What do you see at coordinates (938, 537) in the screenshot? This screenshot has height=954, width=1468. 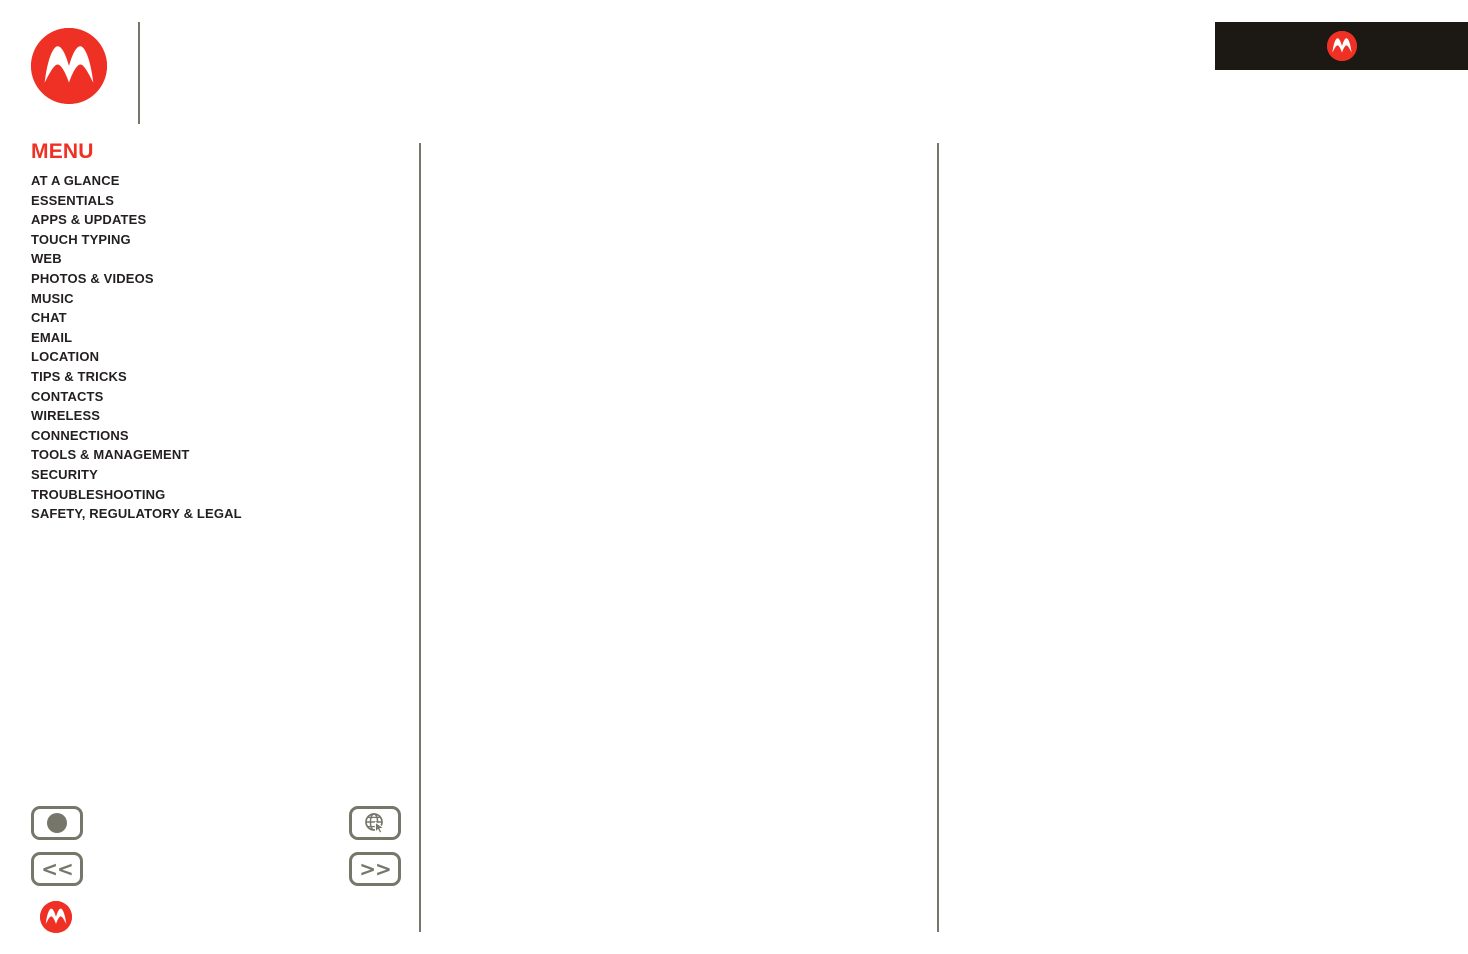 I see `column-two-divider` at bounding box center [938, 537].